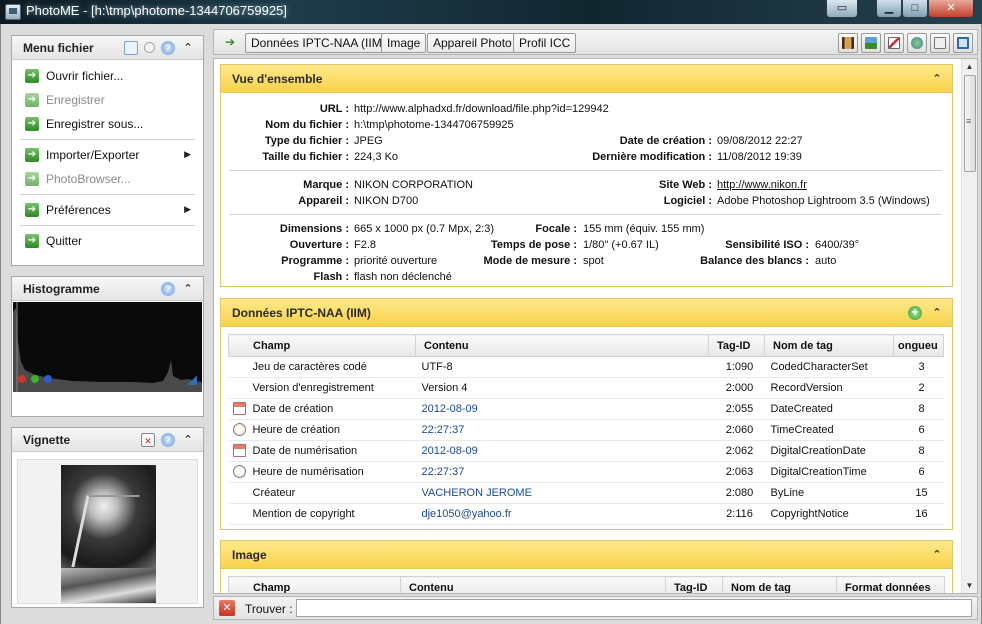  Describe the element at coordinates (305, 451) in the screenshot. I see `field-cell: Date de numérisation` at that location.